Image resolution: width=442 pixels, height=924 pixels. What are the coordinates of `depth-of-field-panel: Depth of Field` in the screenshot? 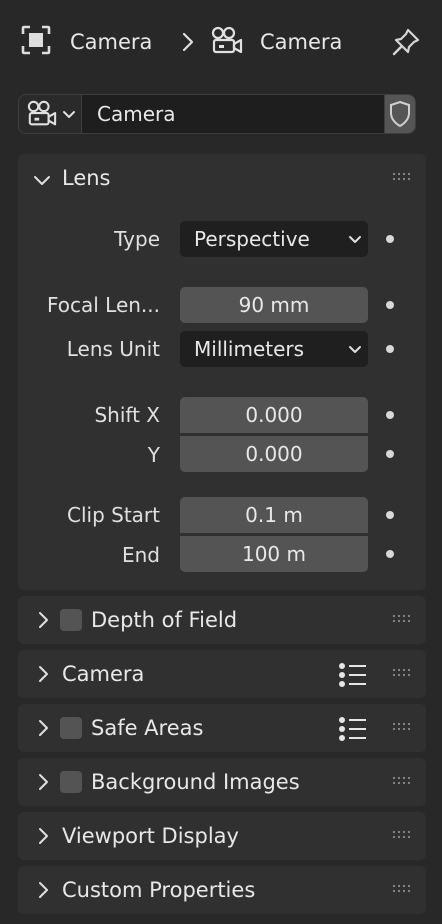 It's located at (222, 620).